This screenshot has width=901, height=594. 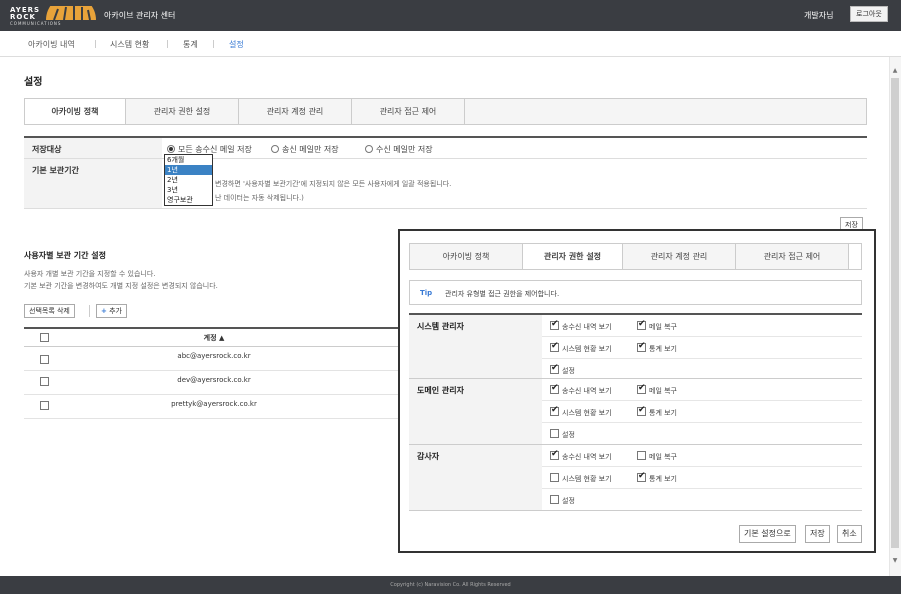 I want to click on menu-system-status: 시스템 현황, so click(x=129, y=44).